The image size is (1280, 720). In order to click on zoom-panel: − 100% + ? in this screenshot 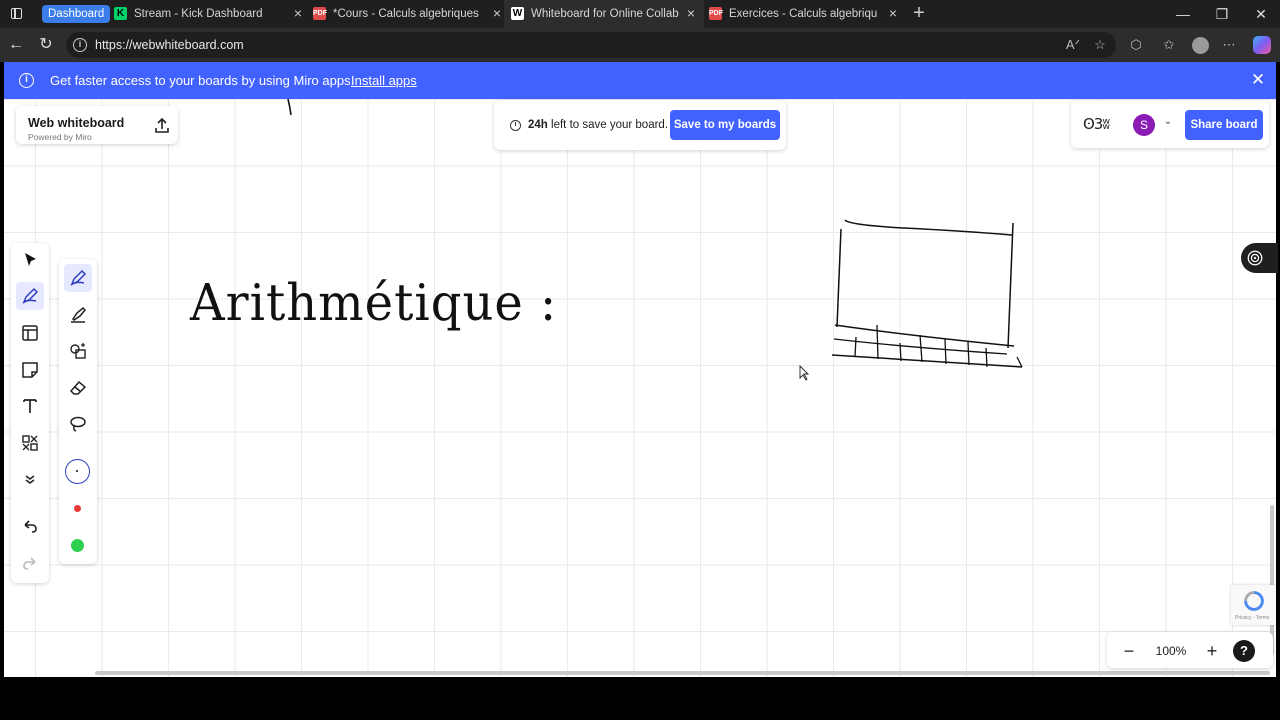, I will do `click(1190, 650)`.